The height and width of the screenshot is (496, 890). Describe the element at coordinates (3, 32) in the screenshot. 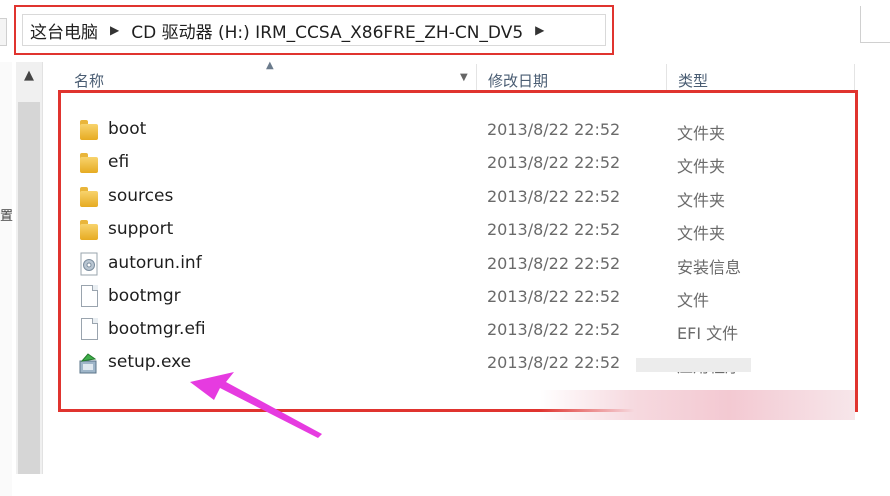

I see `back-button-edge` at that location.